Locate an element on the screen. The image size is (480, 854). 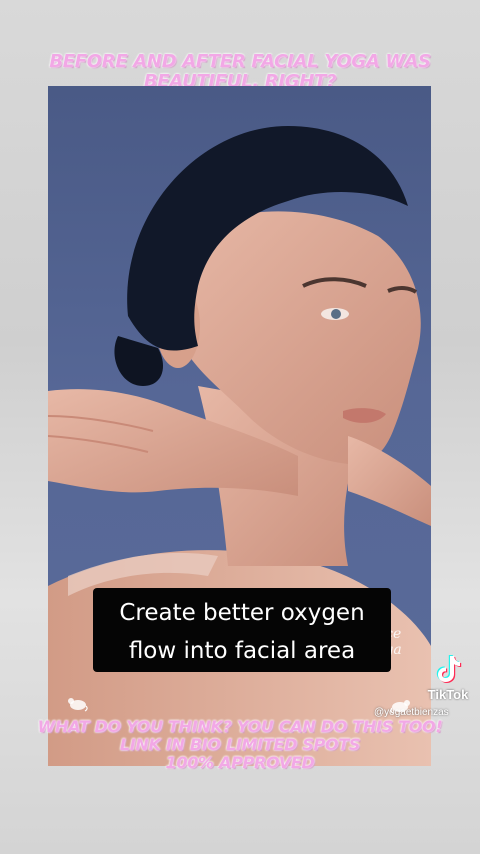
top-caption-line-1: BEFORE AND AFTER FACIAL YOGA WAS is located at coordinates (240, 61).